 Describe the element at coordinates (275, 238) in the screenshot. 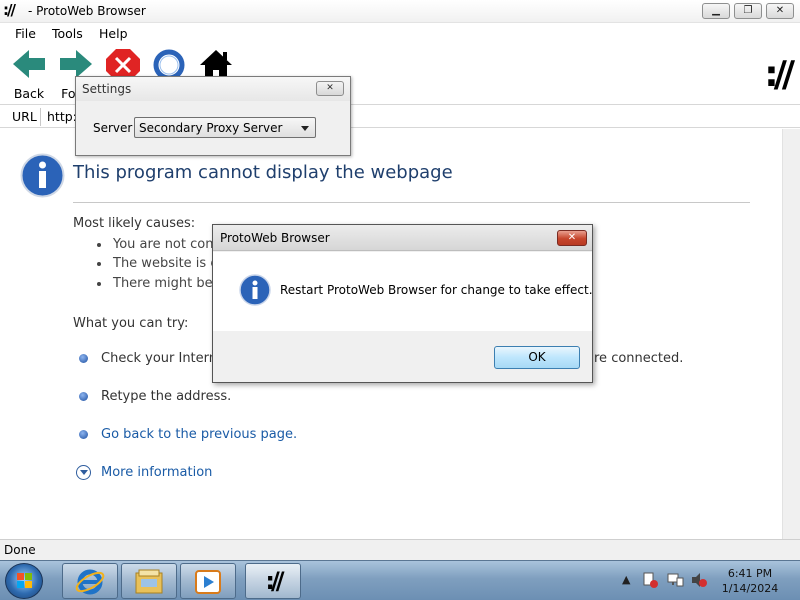

I see `alert-title: ProtoWeb Browser` at that location.